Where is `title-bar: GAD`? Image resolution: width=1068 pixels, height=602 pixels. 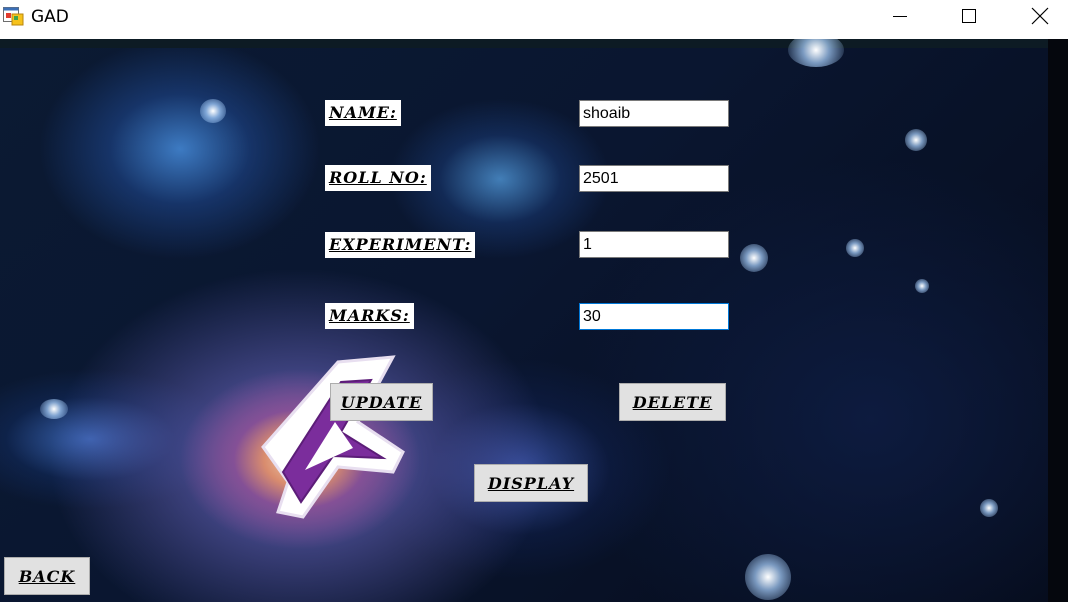
title-bar: GAD is located at coordinates (534, 19).